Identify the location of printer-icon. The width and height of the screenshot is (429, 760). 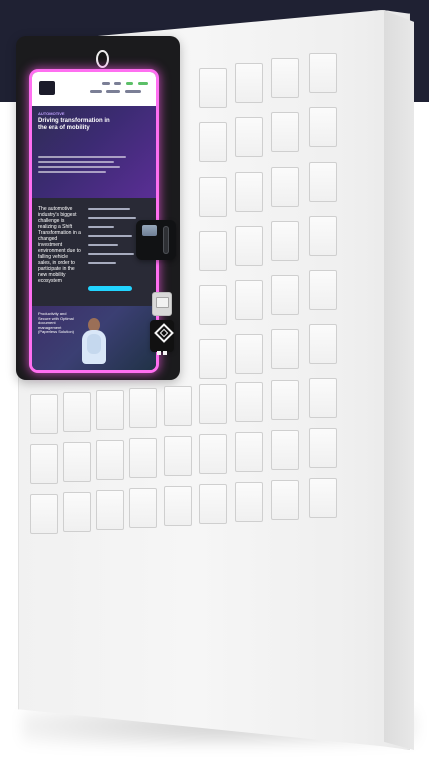
(162, 304).